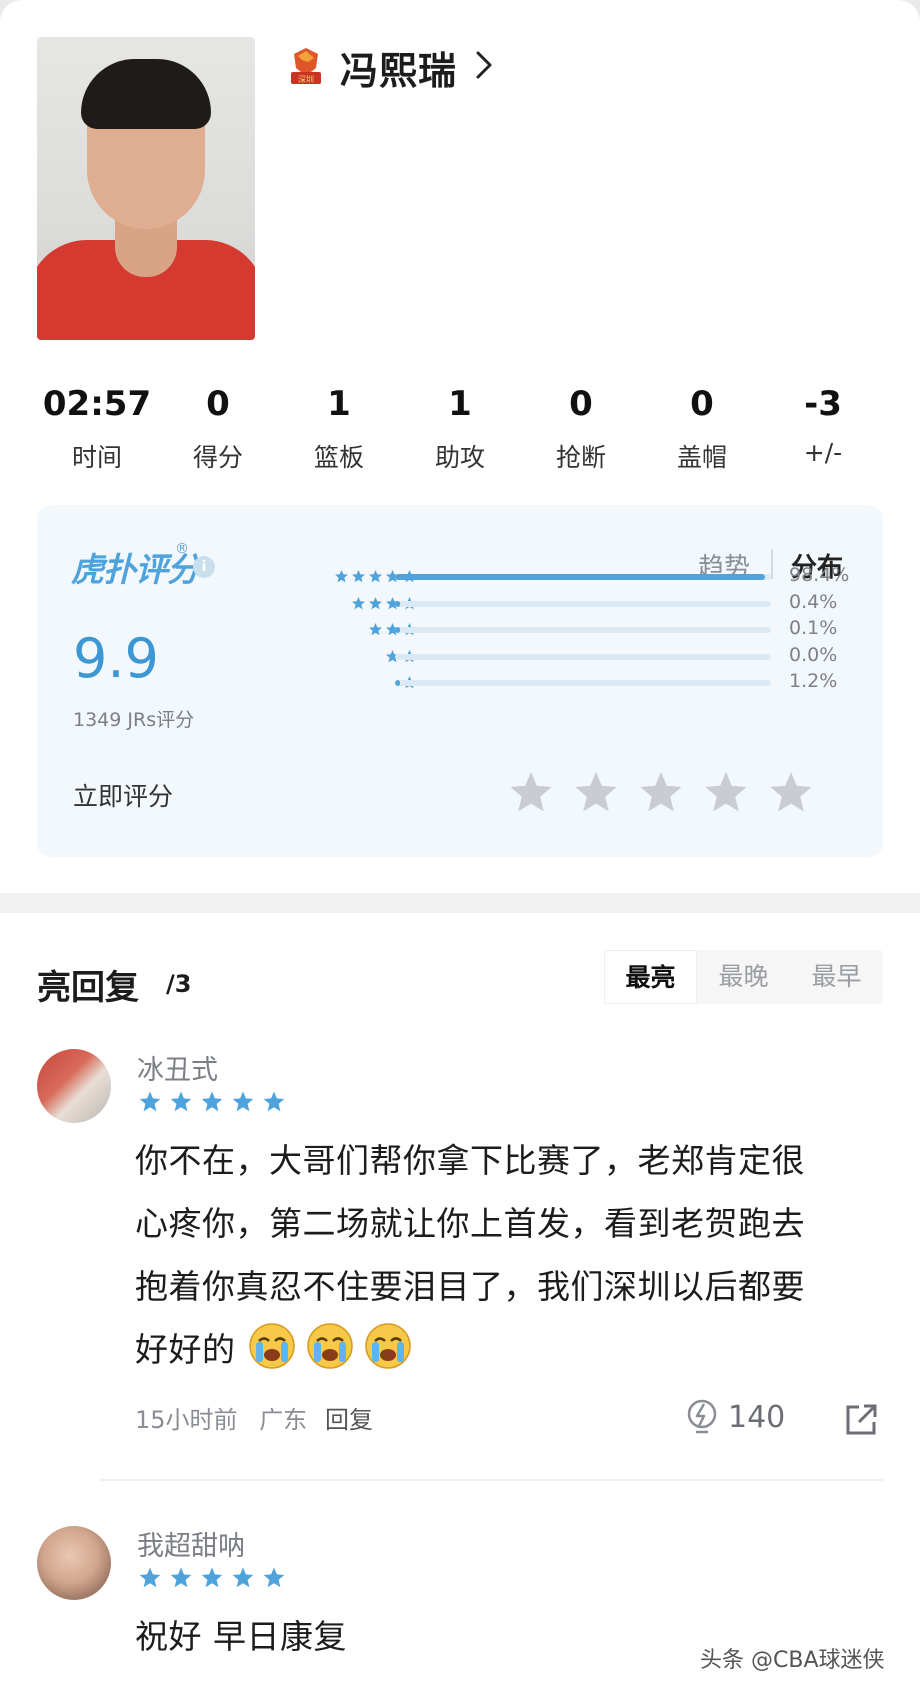 The image size is (920, 1692). I want to click on comment-line: 抱着你真忍不住要泪目了，我们深圳以后都要, so click(470, 1286).